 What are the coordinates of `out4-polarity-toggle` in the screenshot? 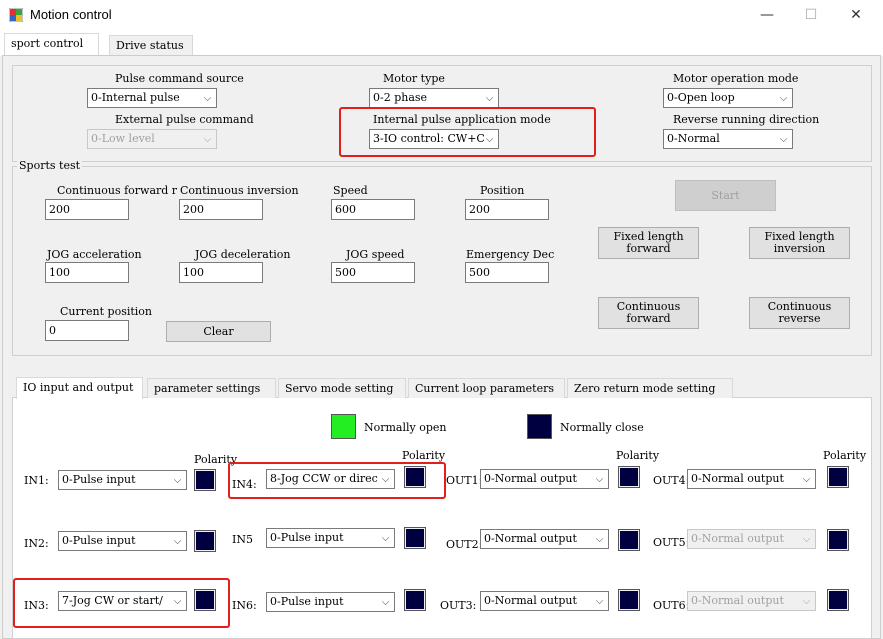 It's located at (838, 477).